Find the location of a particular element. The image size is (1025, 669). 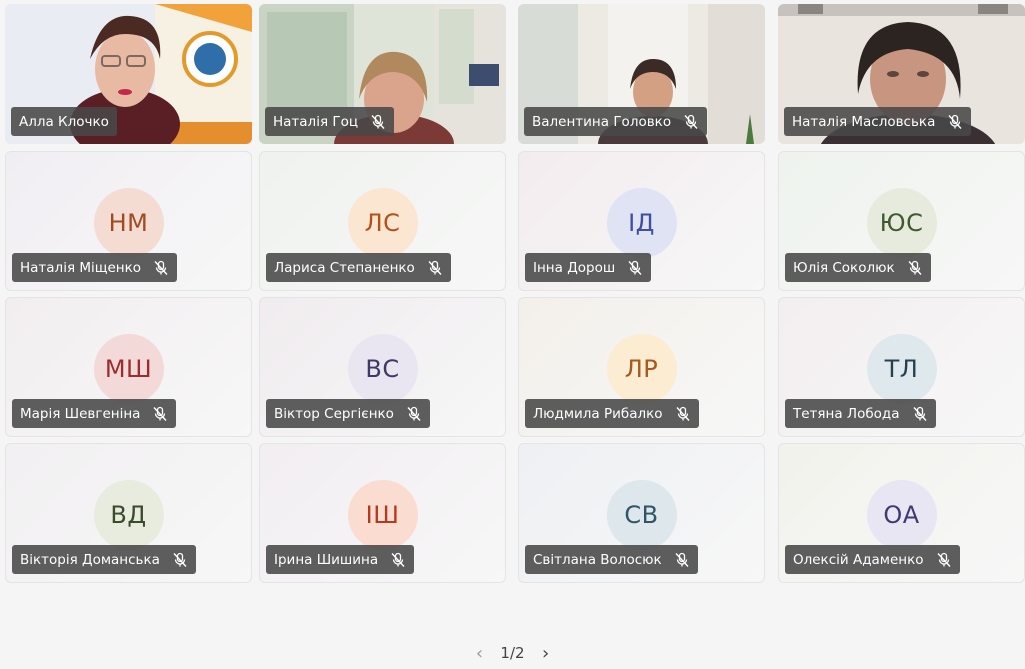

avatar: ІШ is located at coordinates (382, 515).